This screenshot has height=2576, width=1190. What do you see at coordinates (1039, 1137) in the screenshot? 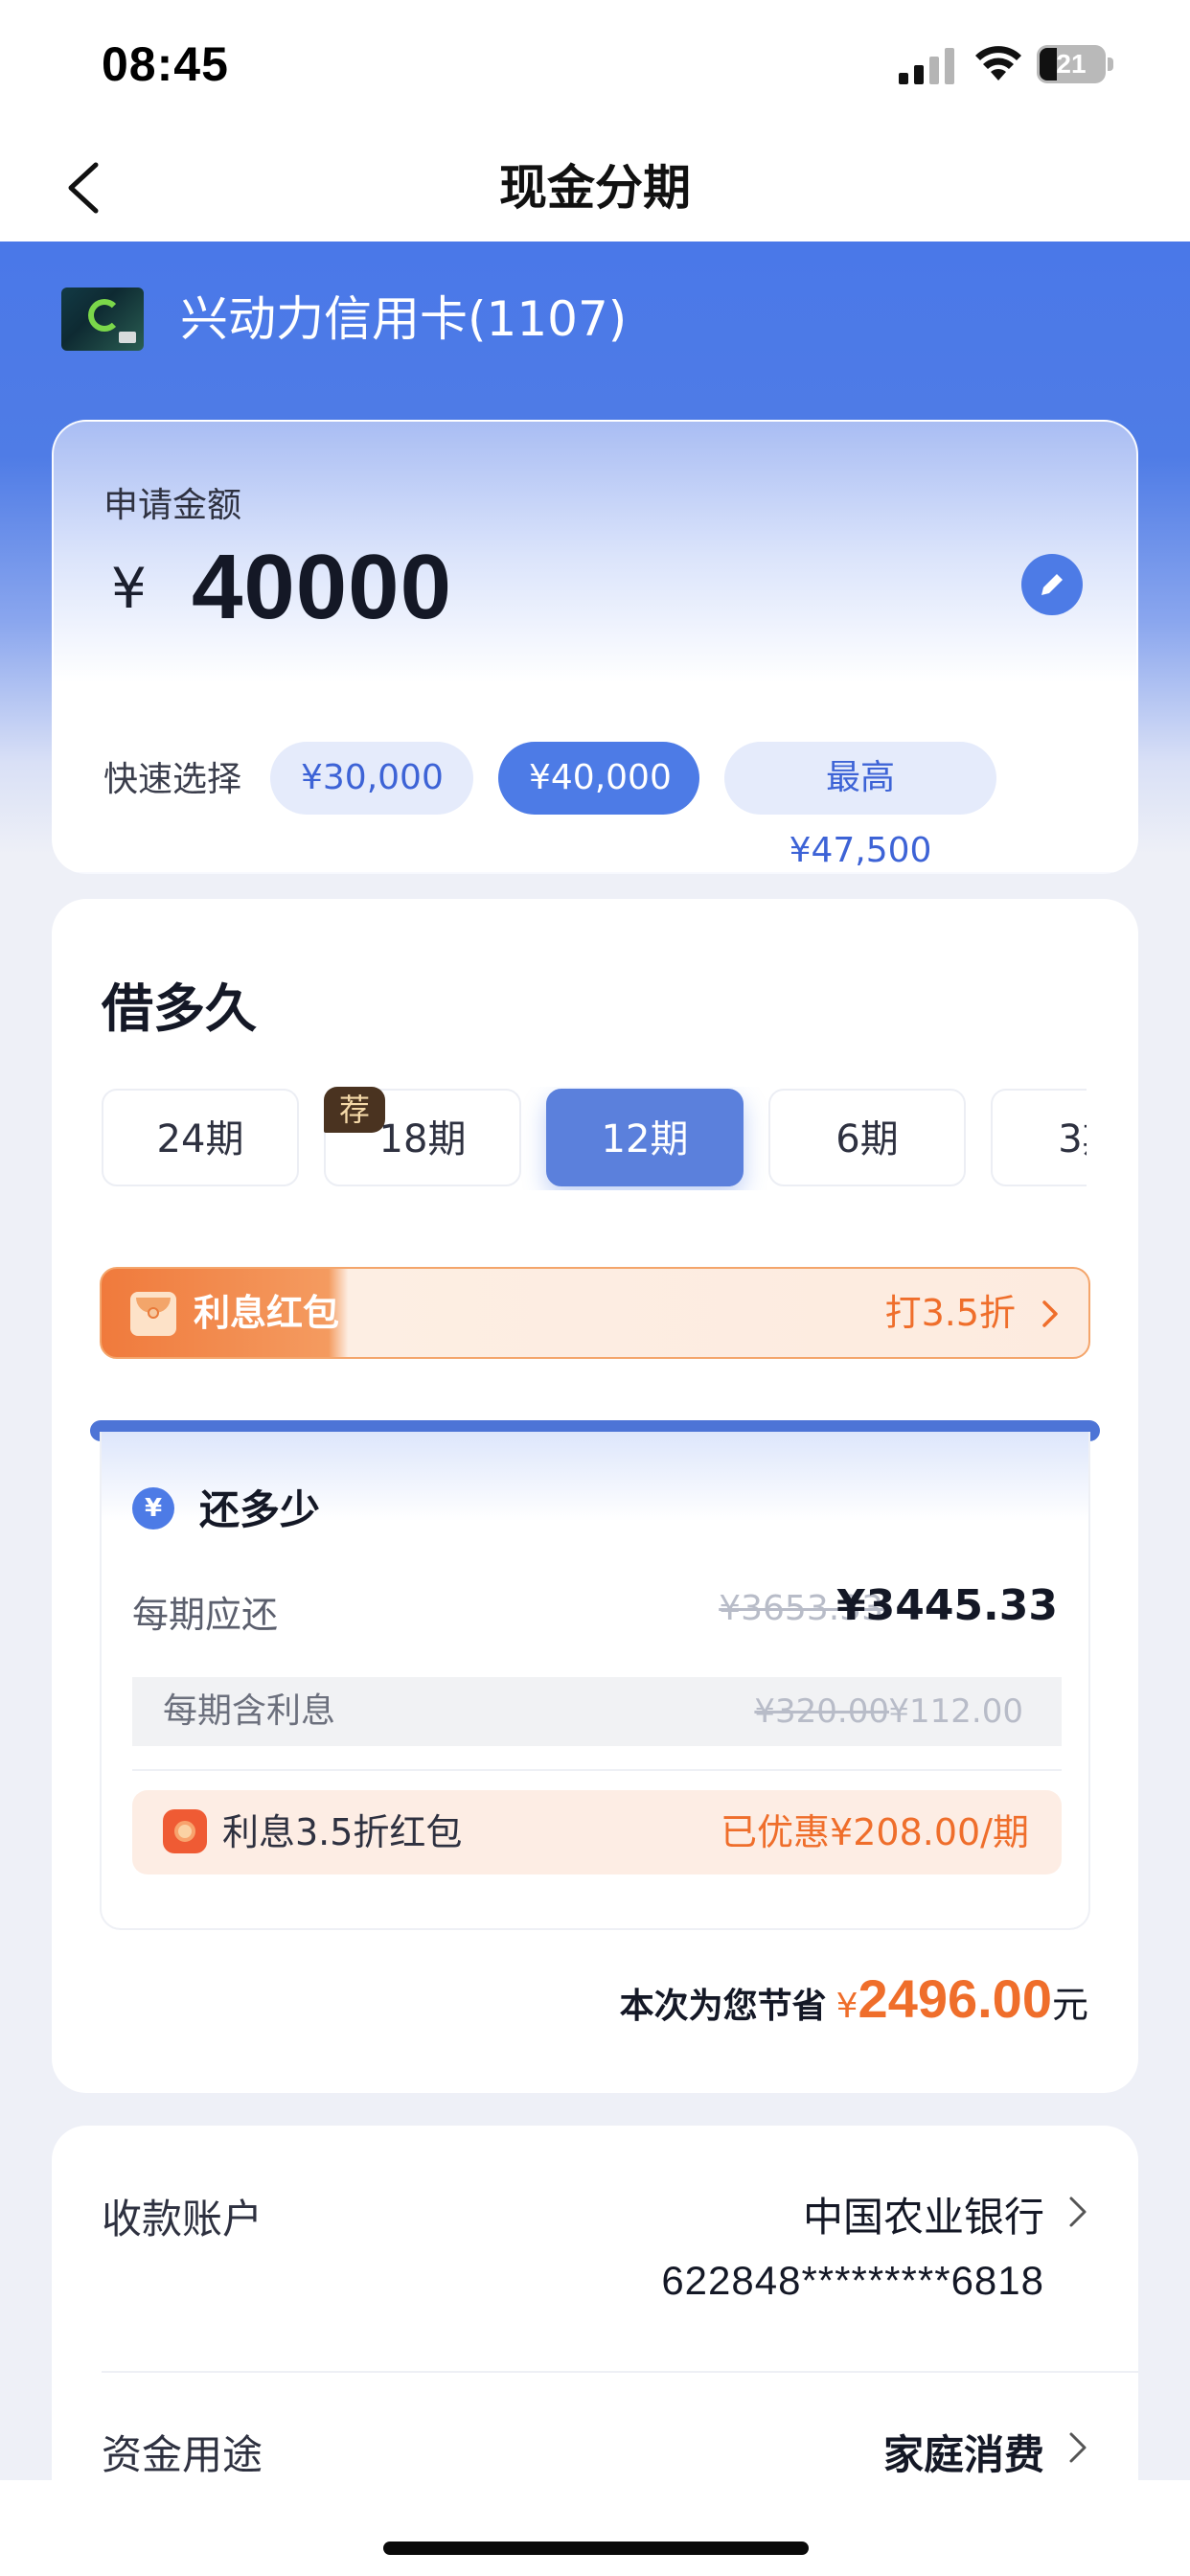
I see `term-option-3: 3期` at bounding box center [1039, 1137].